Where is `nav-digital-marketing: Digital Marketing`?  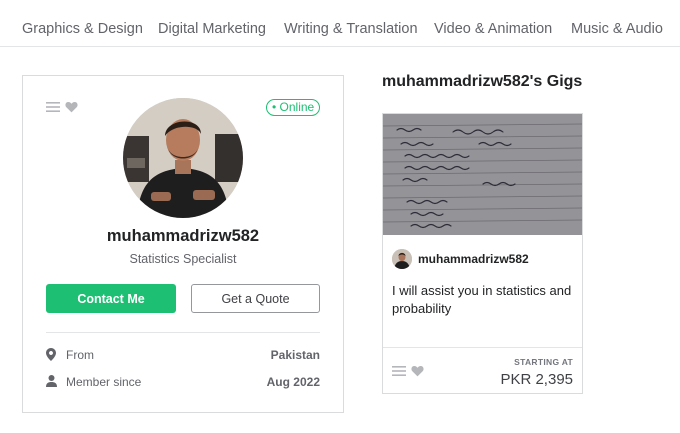
nav-digital-marketing: Digital Marketing is located at coordinates (212, 29).